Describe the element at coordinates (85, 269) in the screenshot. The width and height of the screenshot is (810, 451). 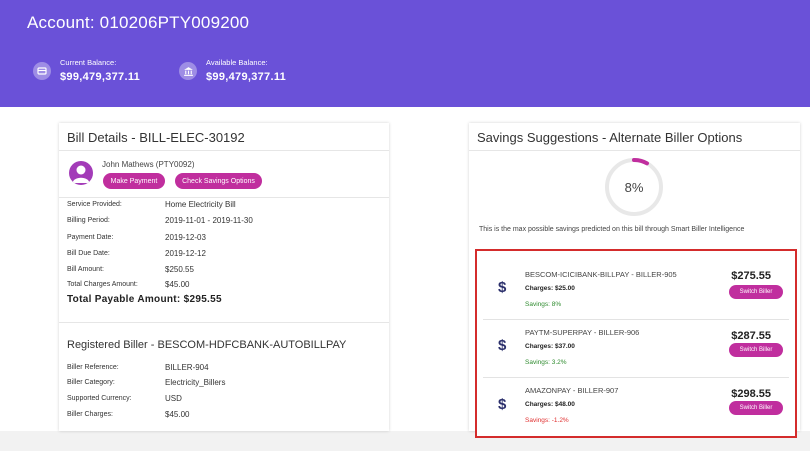
I see `detail-label-bill-amount: Bill Amount:` at that location.